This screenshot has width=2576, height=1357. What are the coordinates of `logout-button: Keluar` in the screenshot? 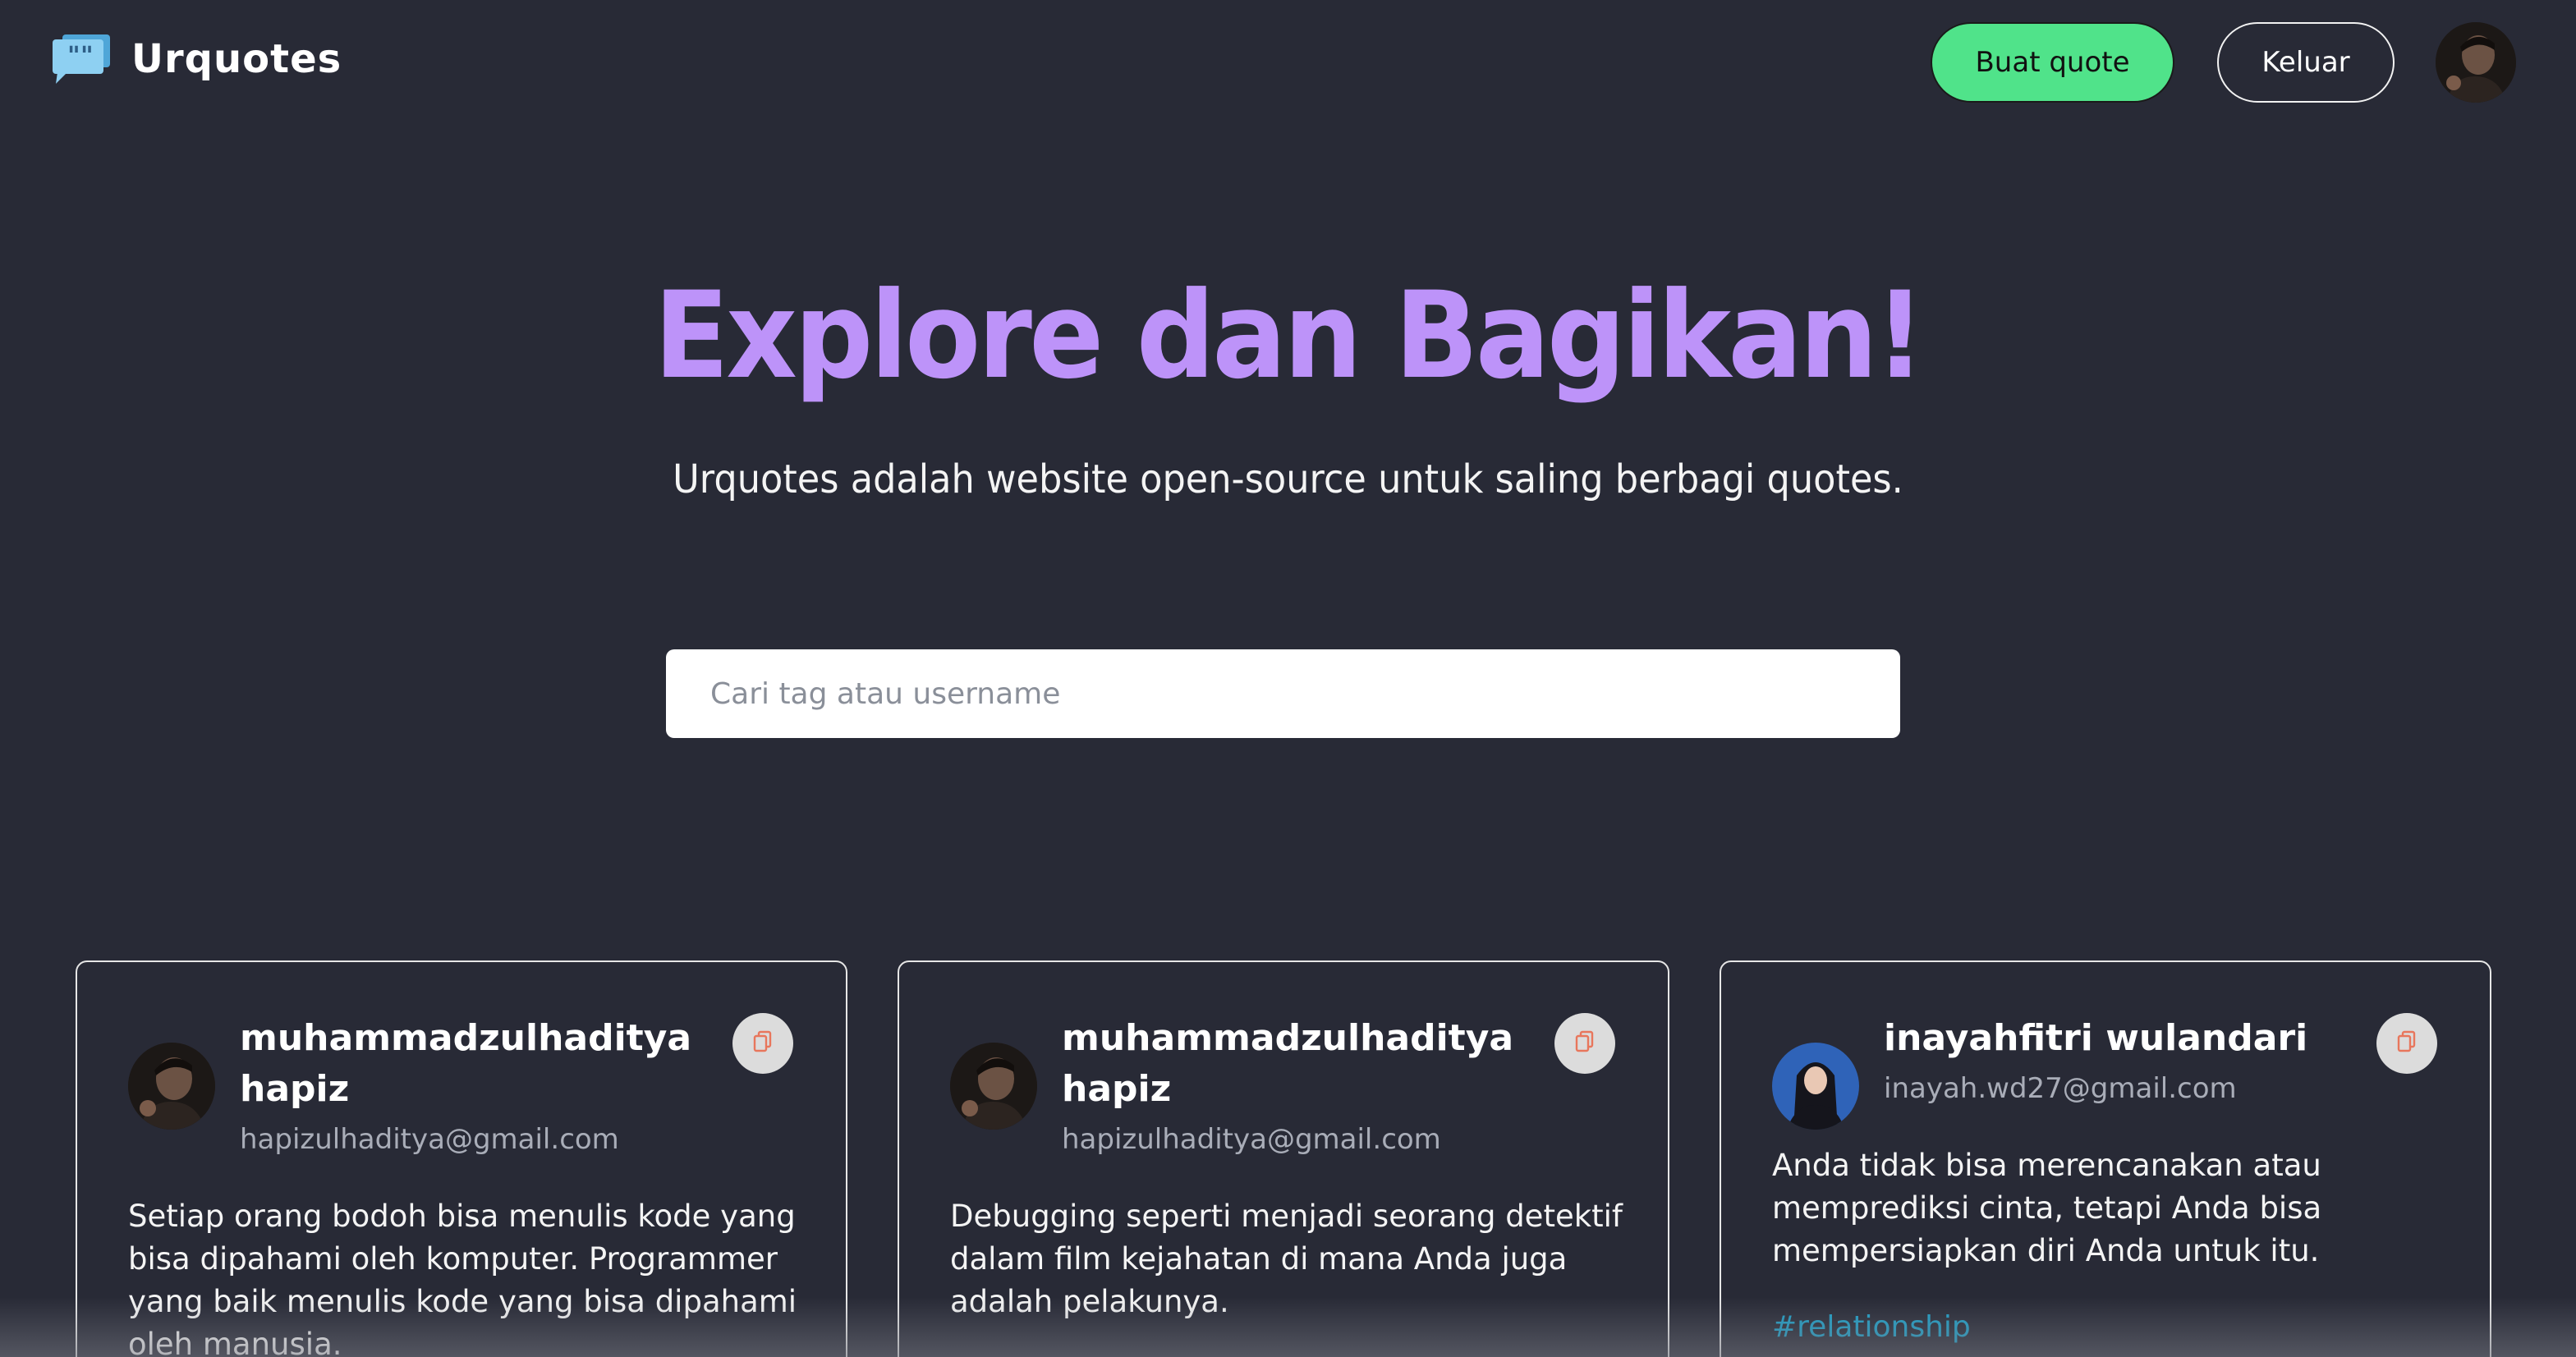 It's located at (2306, 62).